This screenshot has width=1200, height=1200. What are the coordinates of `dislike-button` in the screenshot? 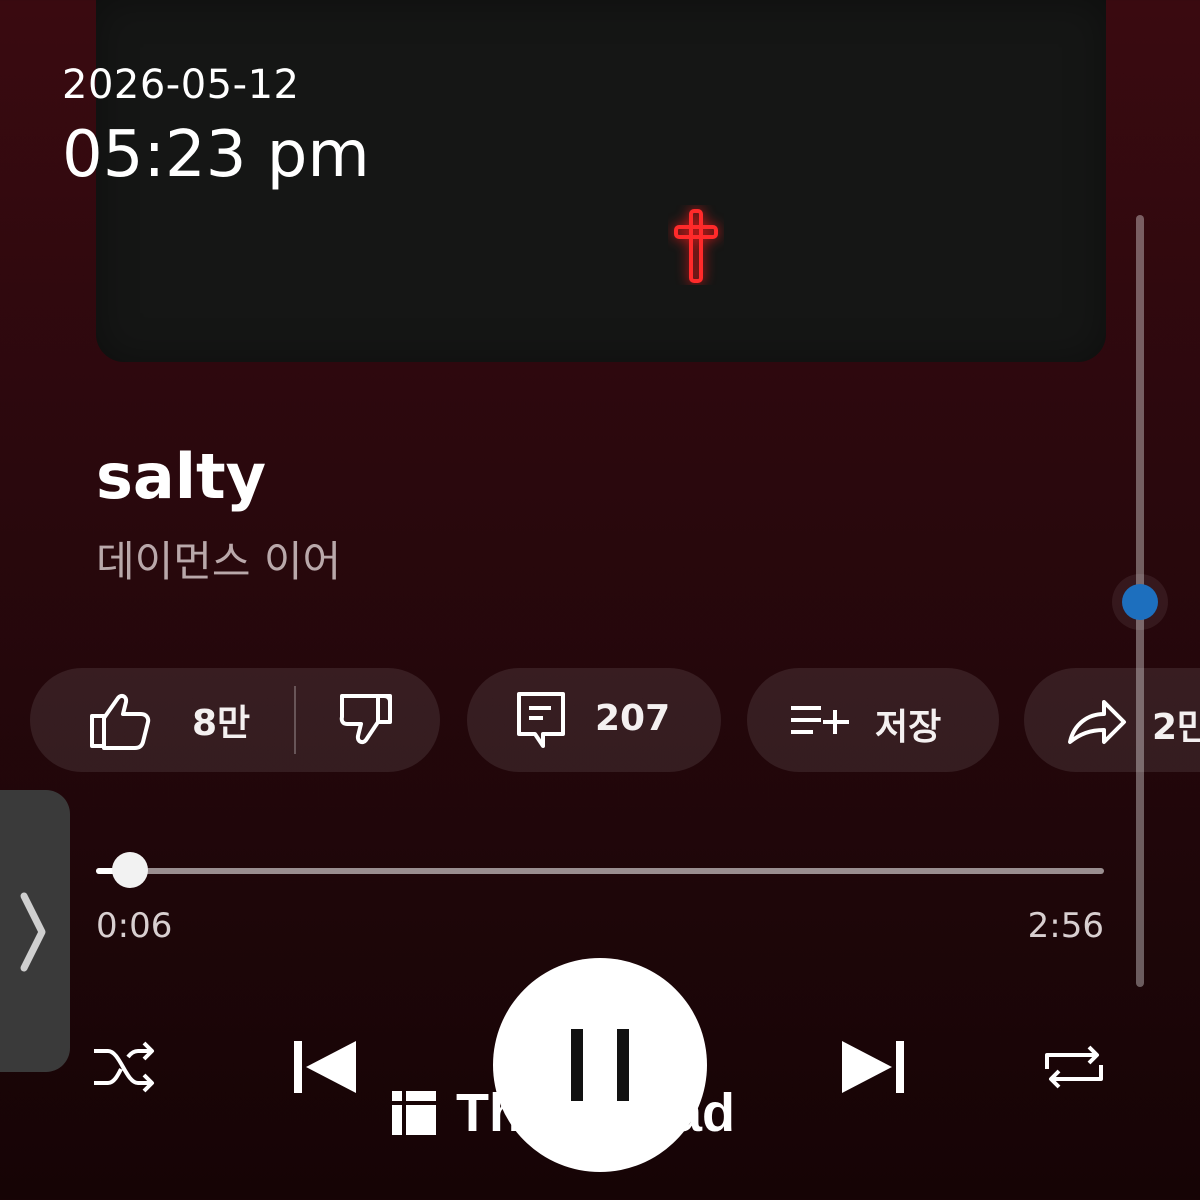 It's located at (367, 720).